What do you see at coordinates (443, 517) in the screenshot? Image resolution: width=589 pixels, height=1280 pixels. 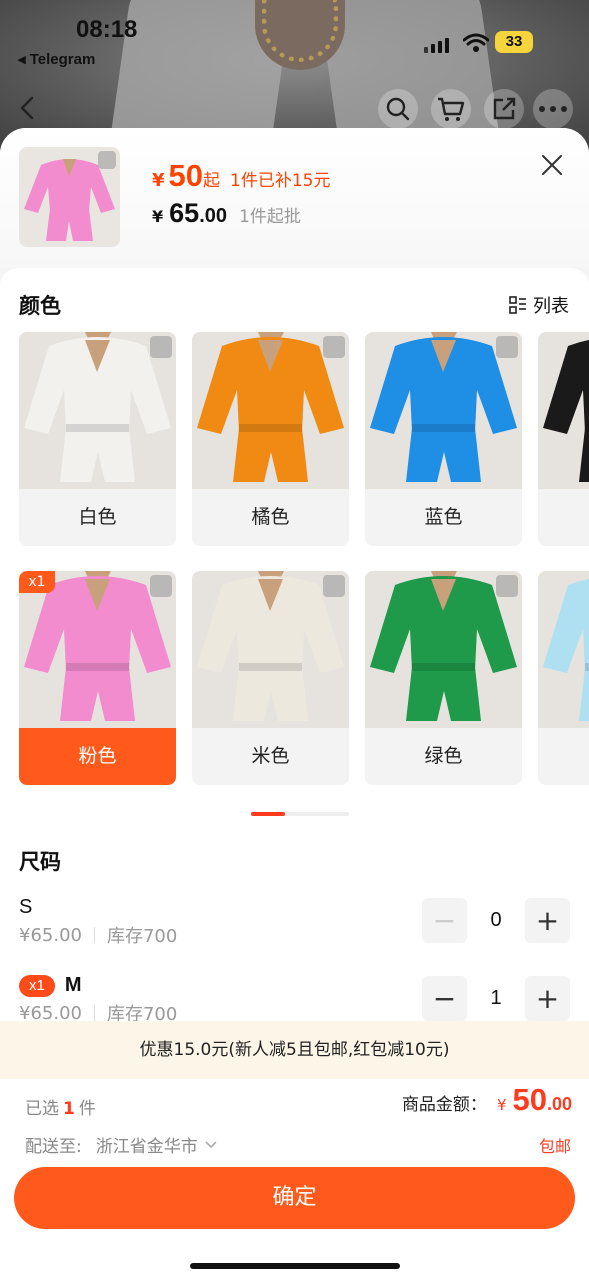 I see `swatch-label: 蓝色` at bounding box center [443, 517].